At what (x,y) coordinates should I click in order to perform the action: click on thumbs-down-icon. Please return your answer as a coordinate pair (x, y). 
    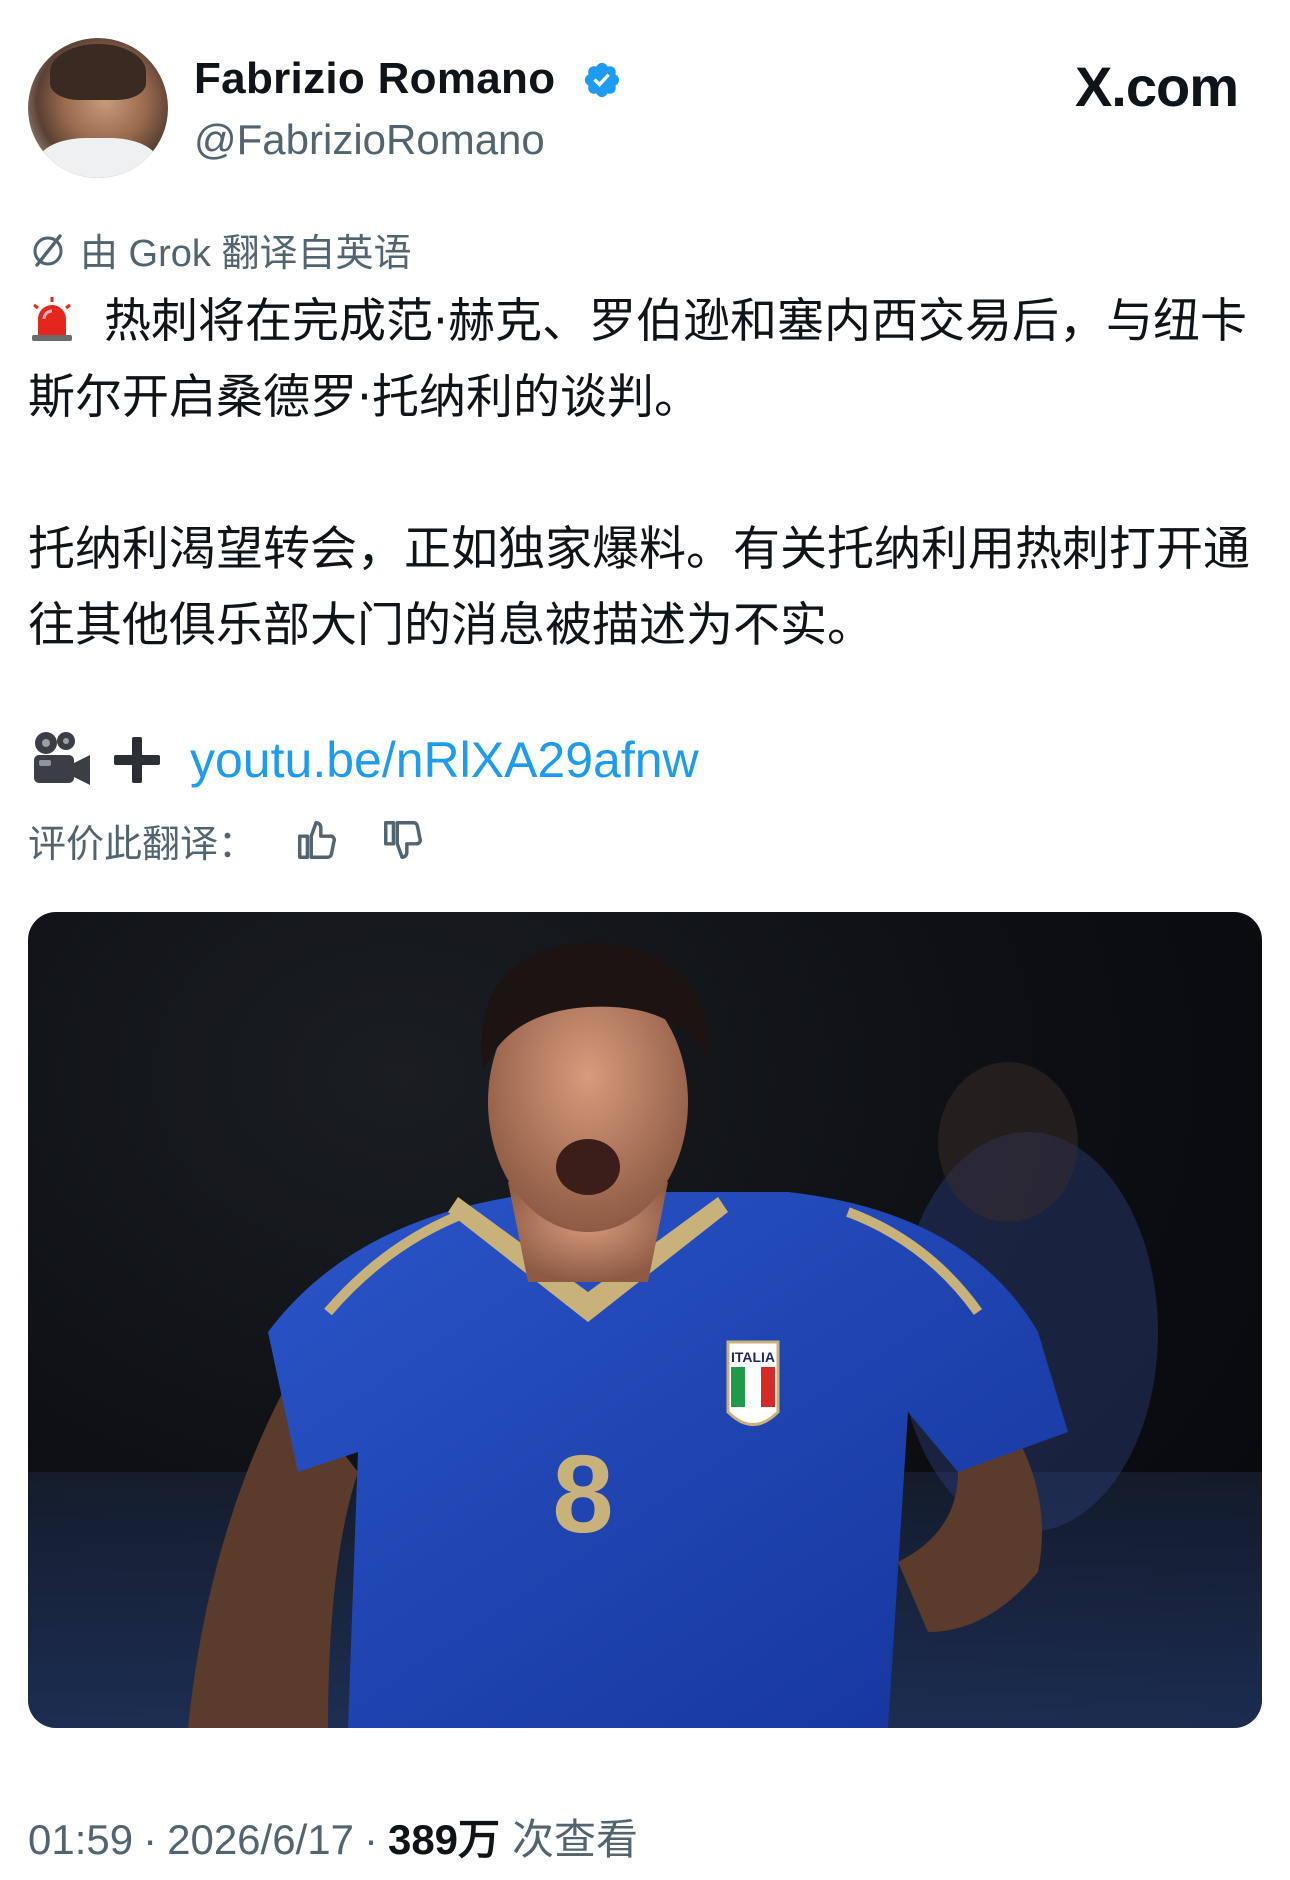
    Looking at the image, I should click on (403, 840).